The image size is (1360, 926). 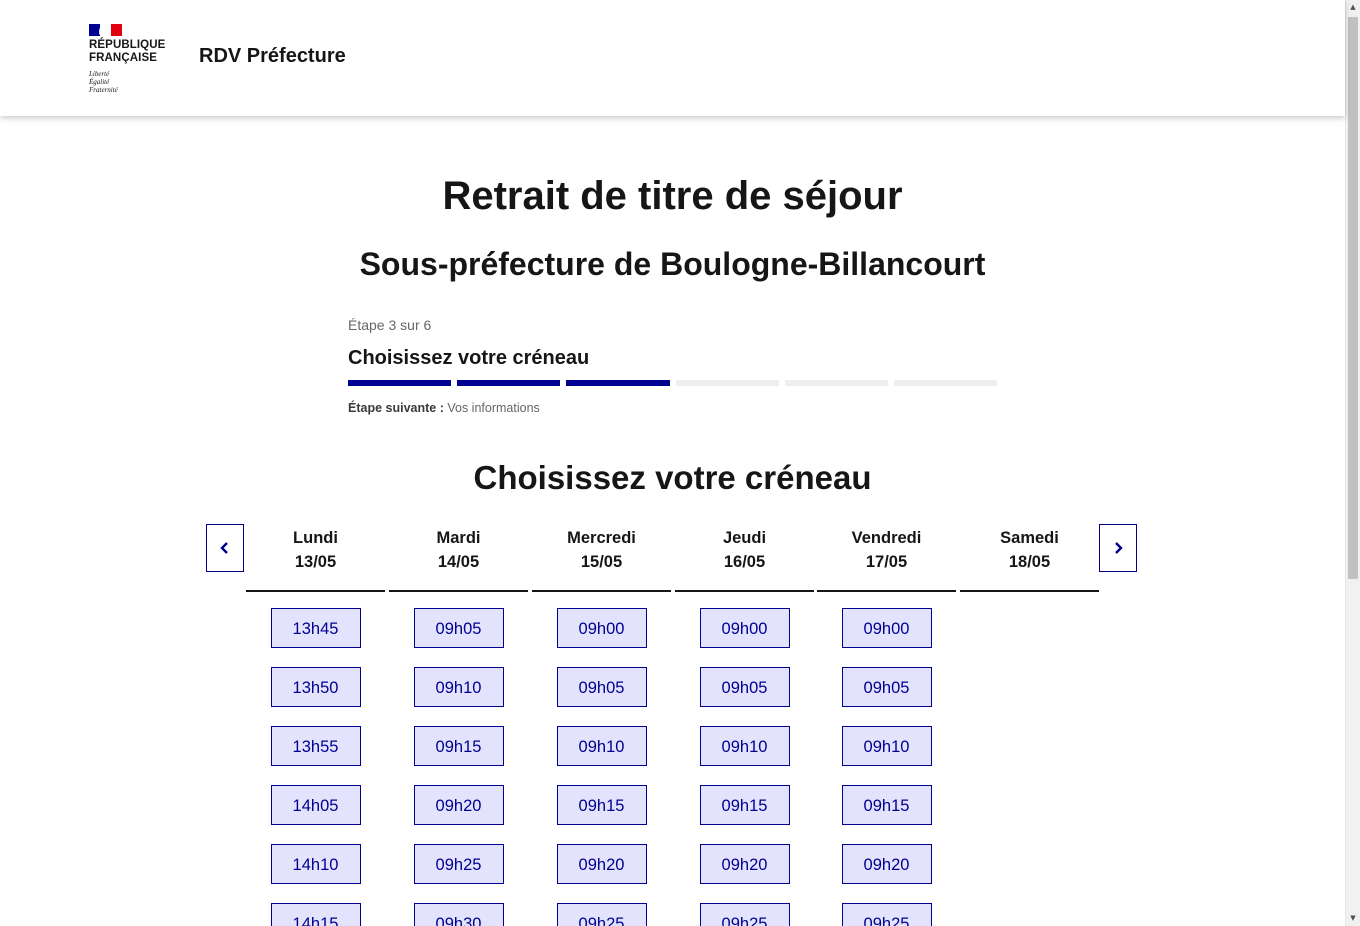 What do you see at coordinates (744, 562) in the screenshot?
I see `day-date: 16/05` at bounding box center [744, 562].